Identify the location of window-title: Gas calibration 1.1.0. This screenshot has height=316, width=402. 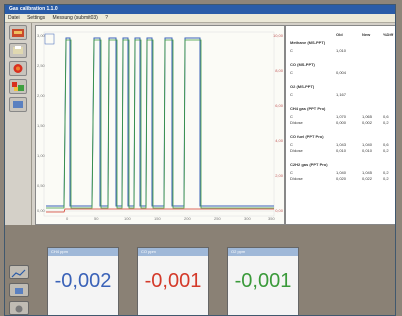
(200, 9).